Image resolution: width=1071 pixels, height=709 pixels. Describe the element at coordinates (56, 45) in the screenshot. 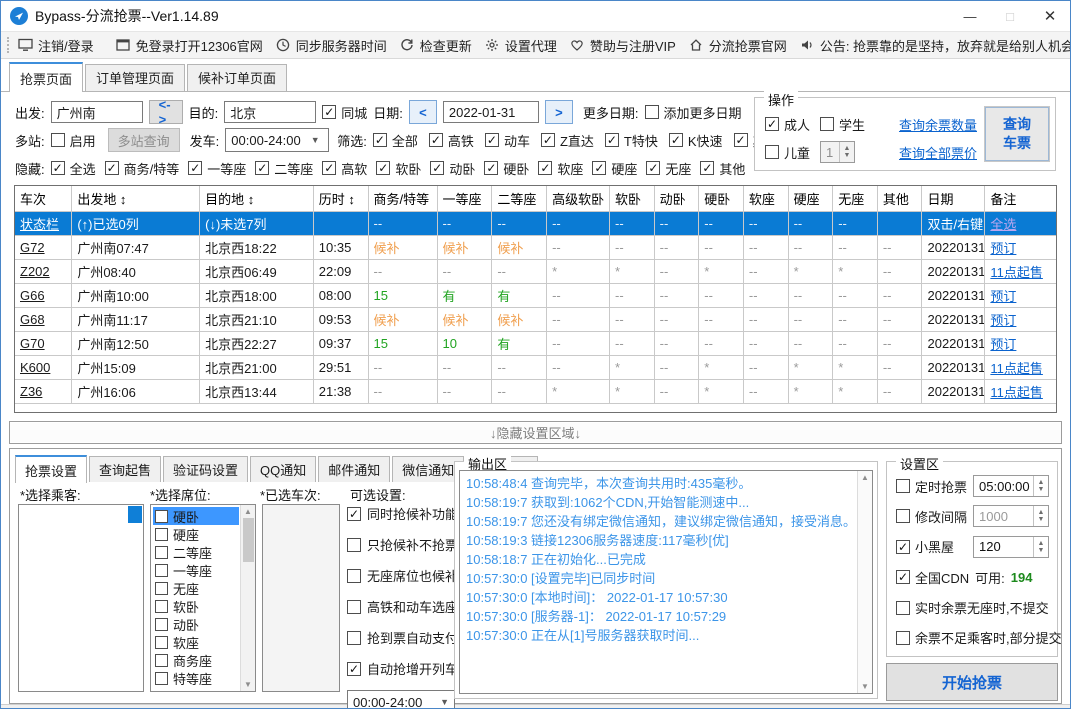

I see `toolbar-item: 注销/登录` at that location.